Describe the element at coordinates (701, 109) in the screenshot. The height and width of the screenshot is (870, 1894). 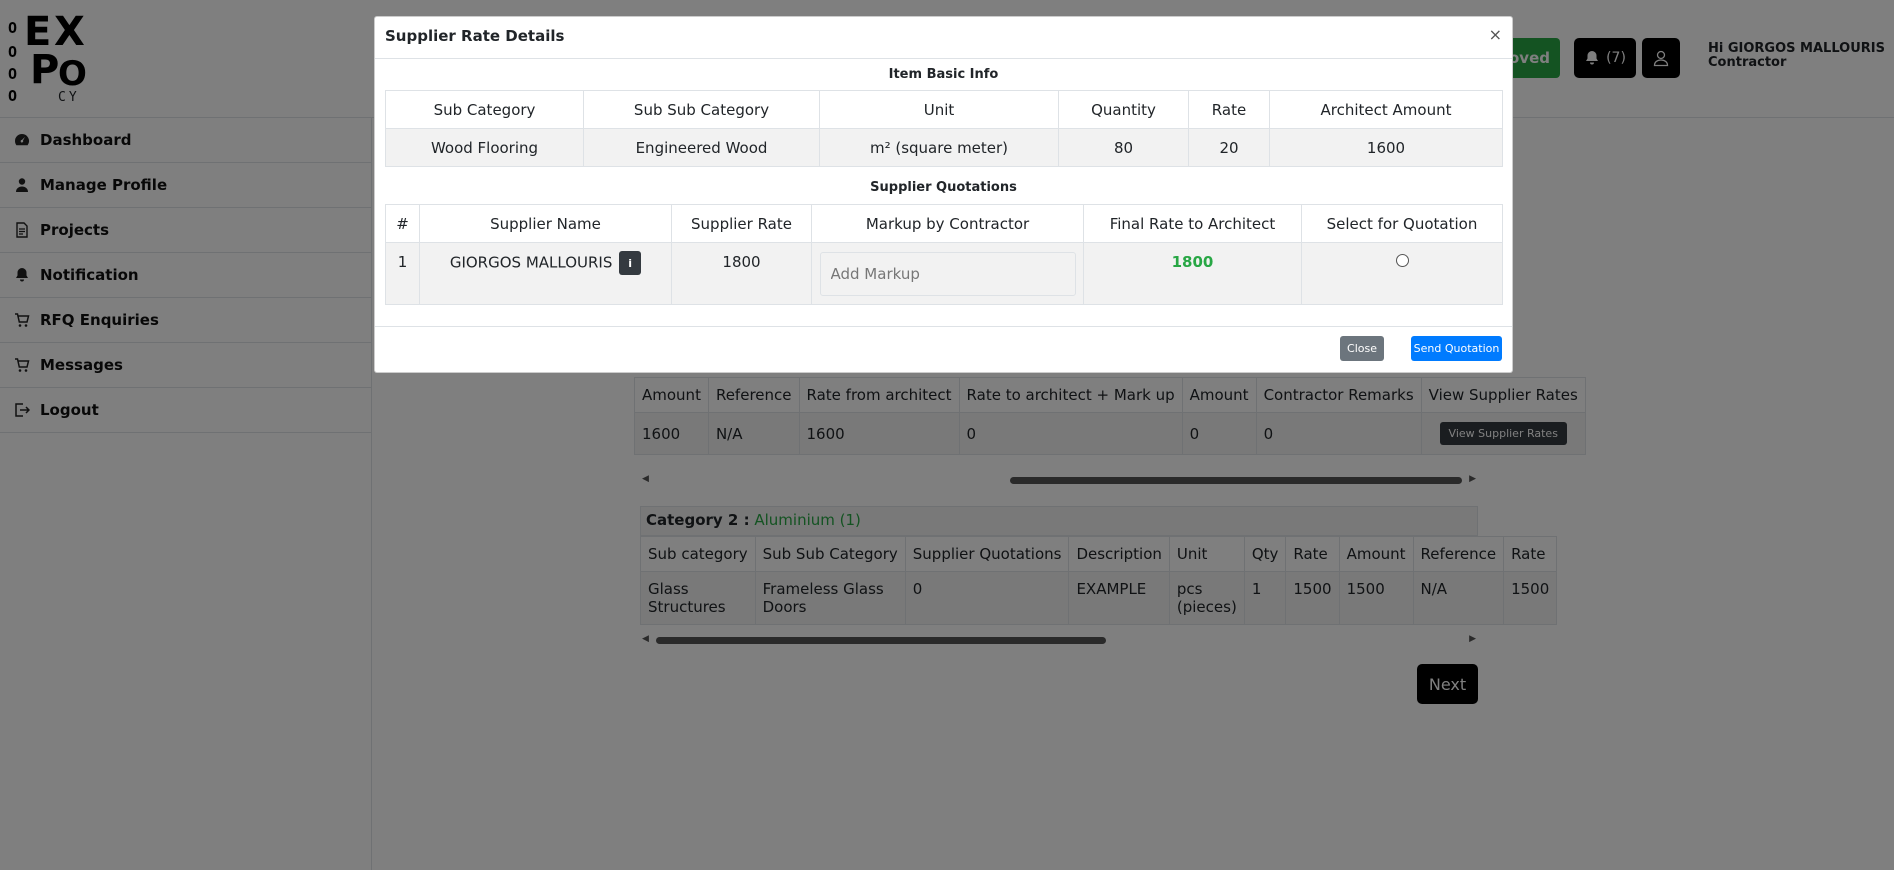
I see `column-header: Sub Sub Category` at that location.